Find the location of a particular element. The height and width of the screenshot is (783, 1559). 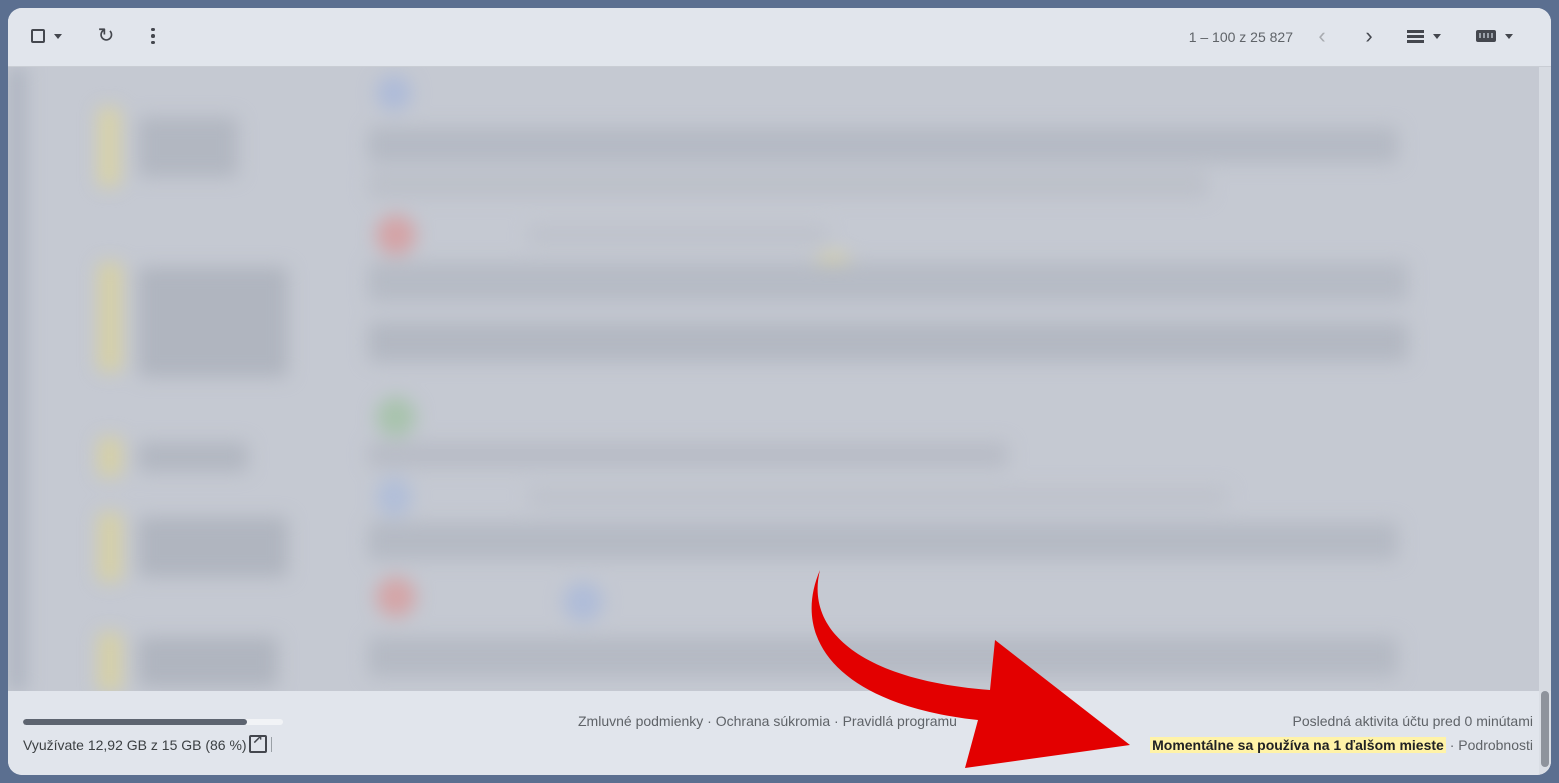

refresh-button: ↻ is located at coordinates (106, 36).